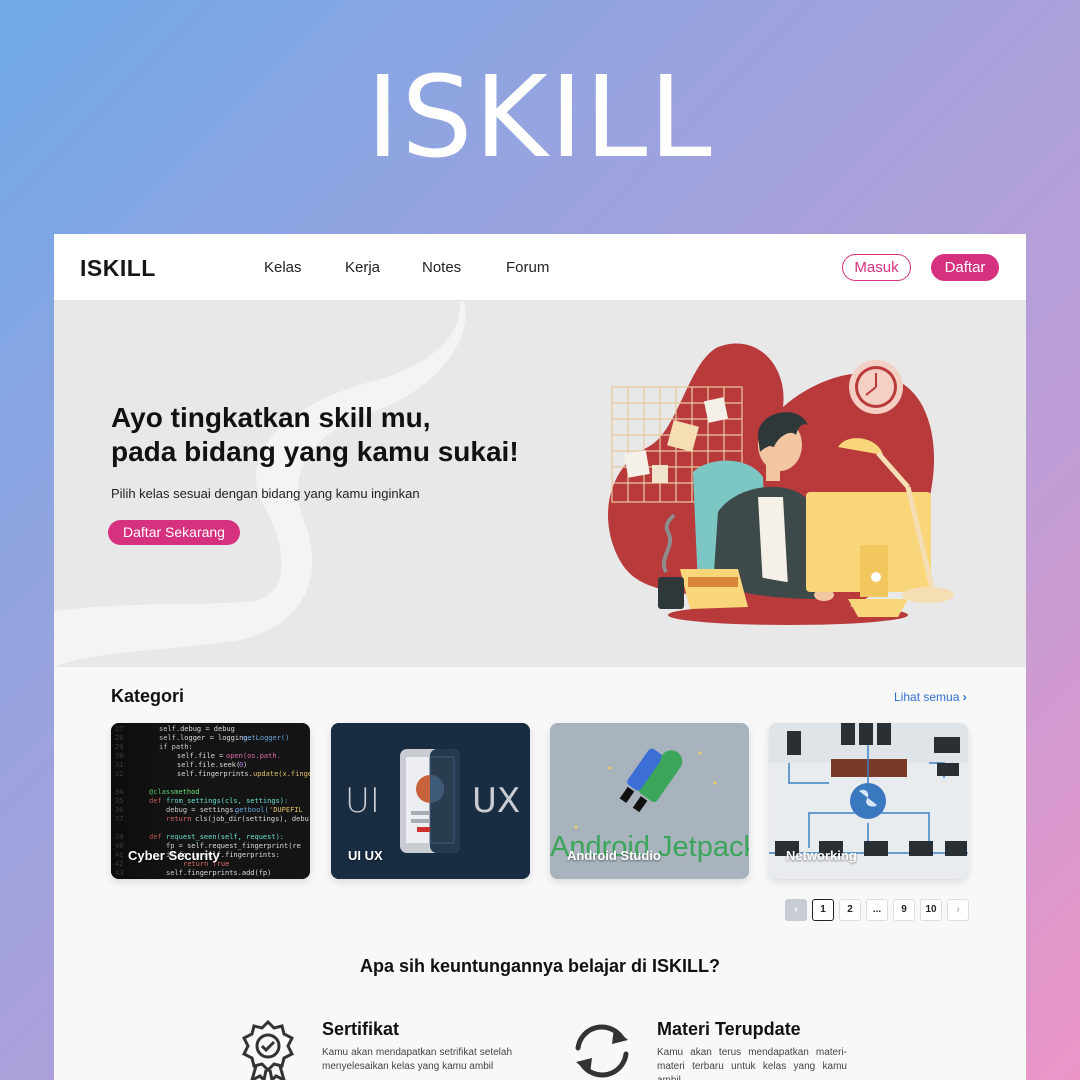 The width and height of the screenshot is (1080, 1080). Describe the element at coordinates (527, 267) in the screenshot. I see `nav-link-forum: Forum` at that location.